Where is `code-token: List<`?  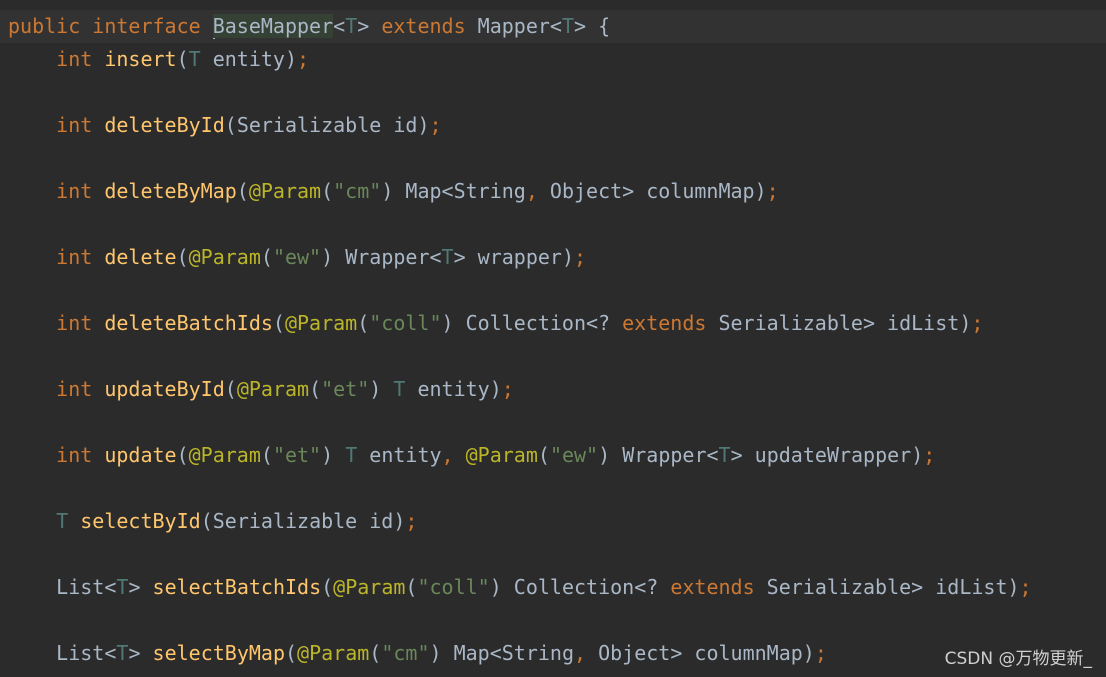 code-token: List< is located at coordinates (86, 587).